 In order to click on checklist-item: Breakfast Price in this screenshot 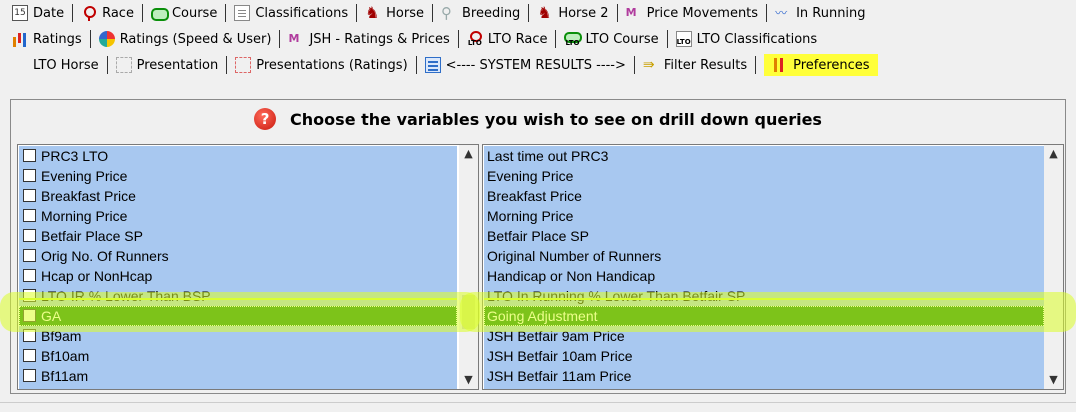, I will do `click(238, 196)`.